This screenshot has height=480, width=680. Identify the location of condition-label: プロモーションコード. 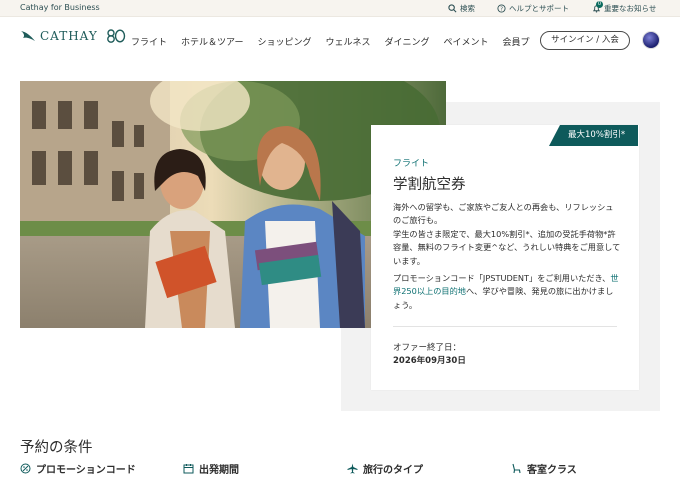
(86, 470).